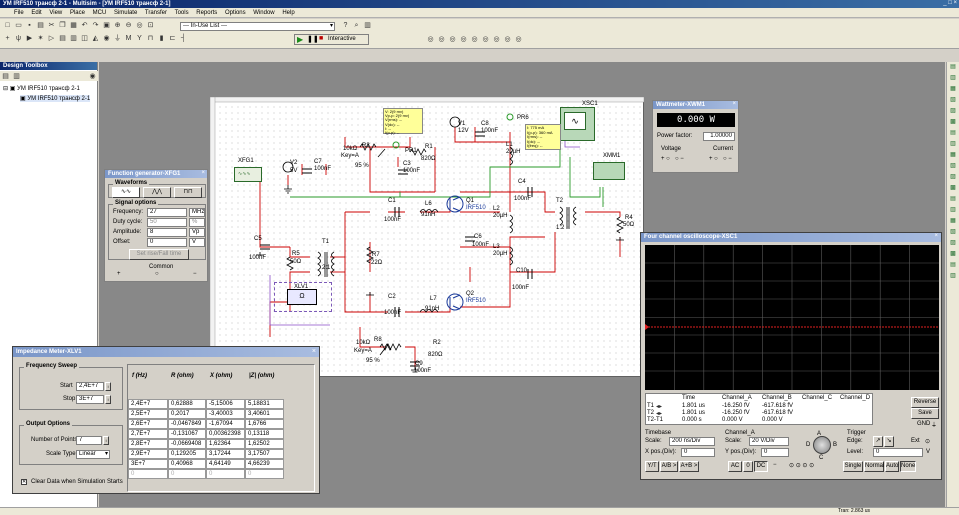 This screenshot has height=515, width=959. Describe the element at coordinates (167, 222) in the screenshot. I see `duty-cycle-input: 50` at that location.